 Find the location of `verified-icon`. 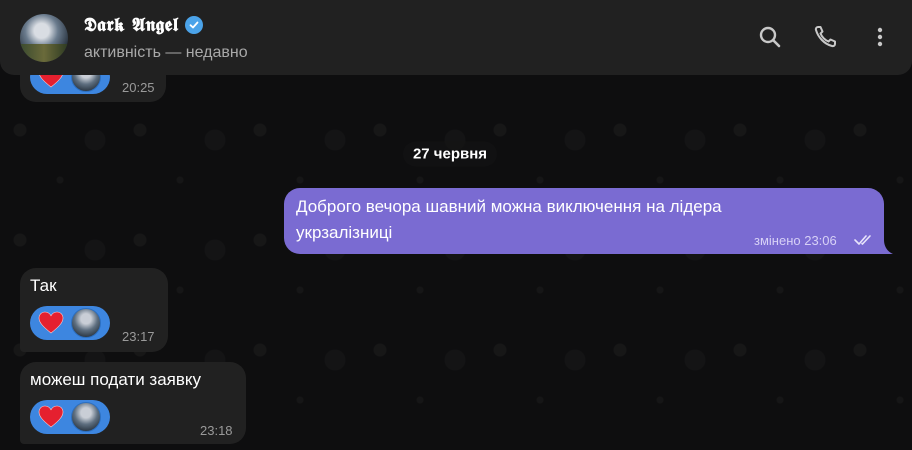

verified-icon is located at coordinates (194, 25).